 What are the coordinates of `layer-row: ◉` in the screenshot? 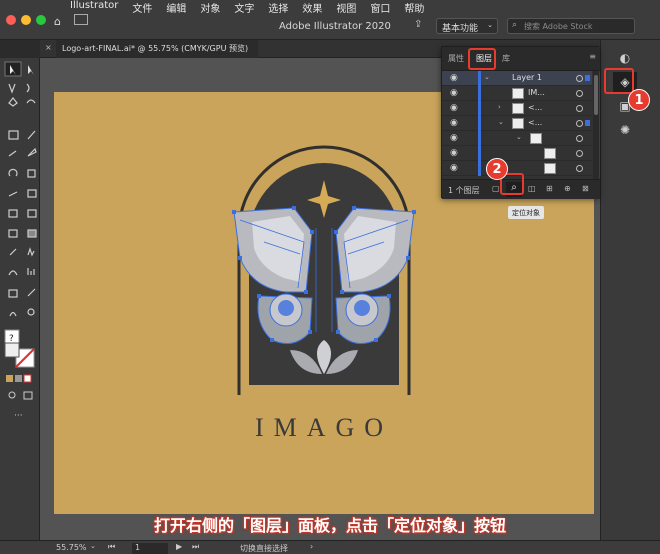 It's located at (517, 153).